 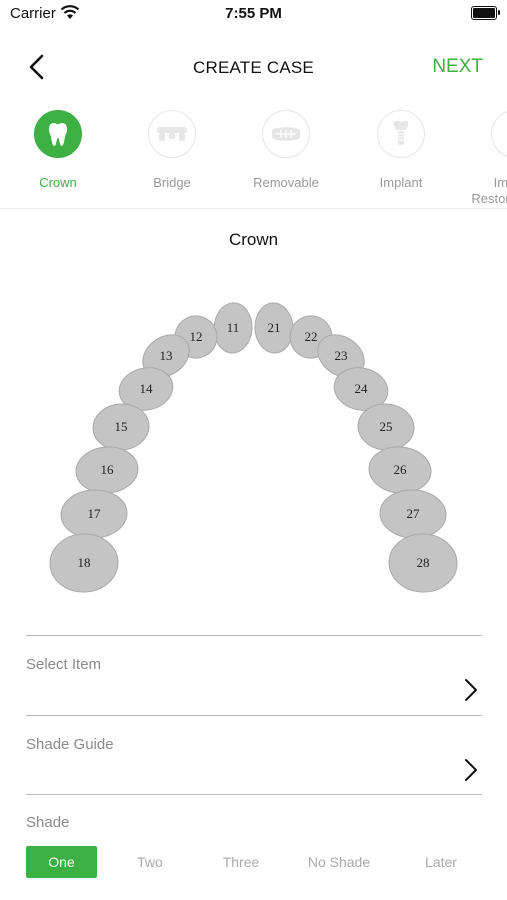 What do you see at coordinates (150, 862) in the screenshot?
I see `shade-option-two: Two` at bounding box center [150, 862].